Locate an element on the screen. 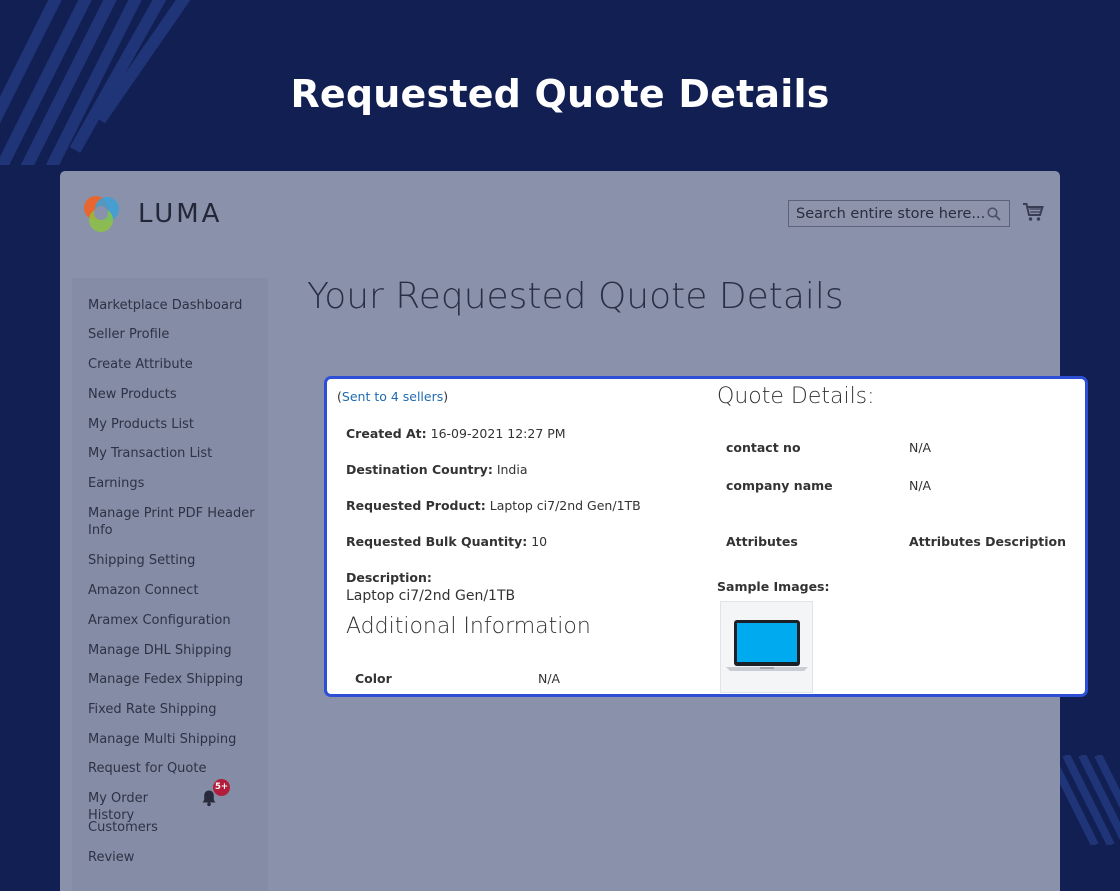  sidebar-item-customers: Customers is located at coordinates (173, 827).